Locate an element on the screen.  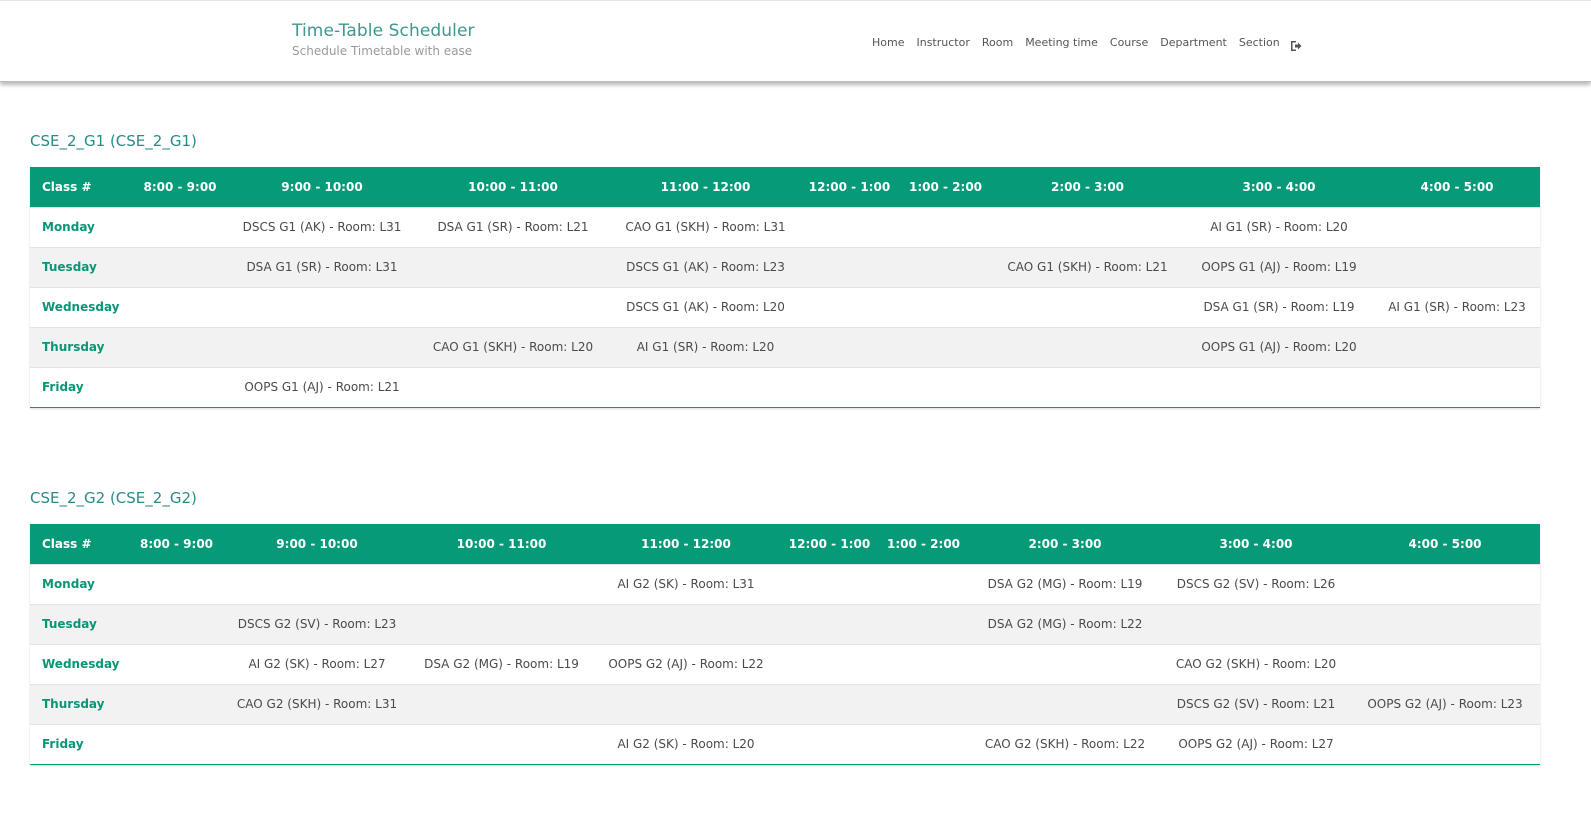
class-cell: DSA G2 (MG) - Room: L19 is located at coordinates (1065, 584).